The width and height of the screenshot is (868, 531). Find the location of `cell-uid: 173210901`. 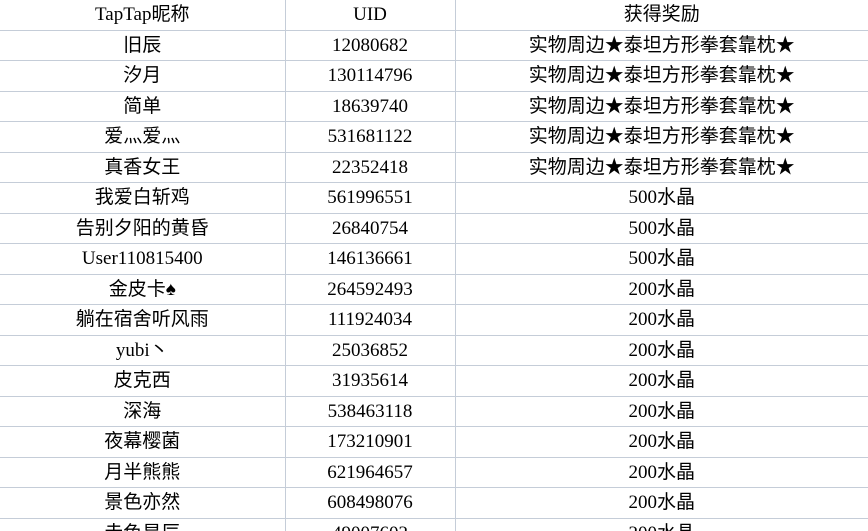

cell-uid: 173210901 is located at coordinates (369, 442).